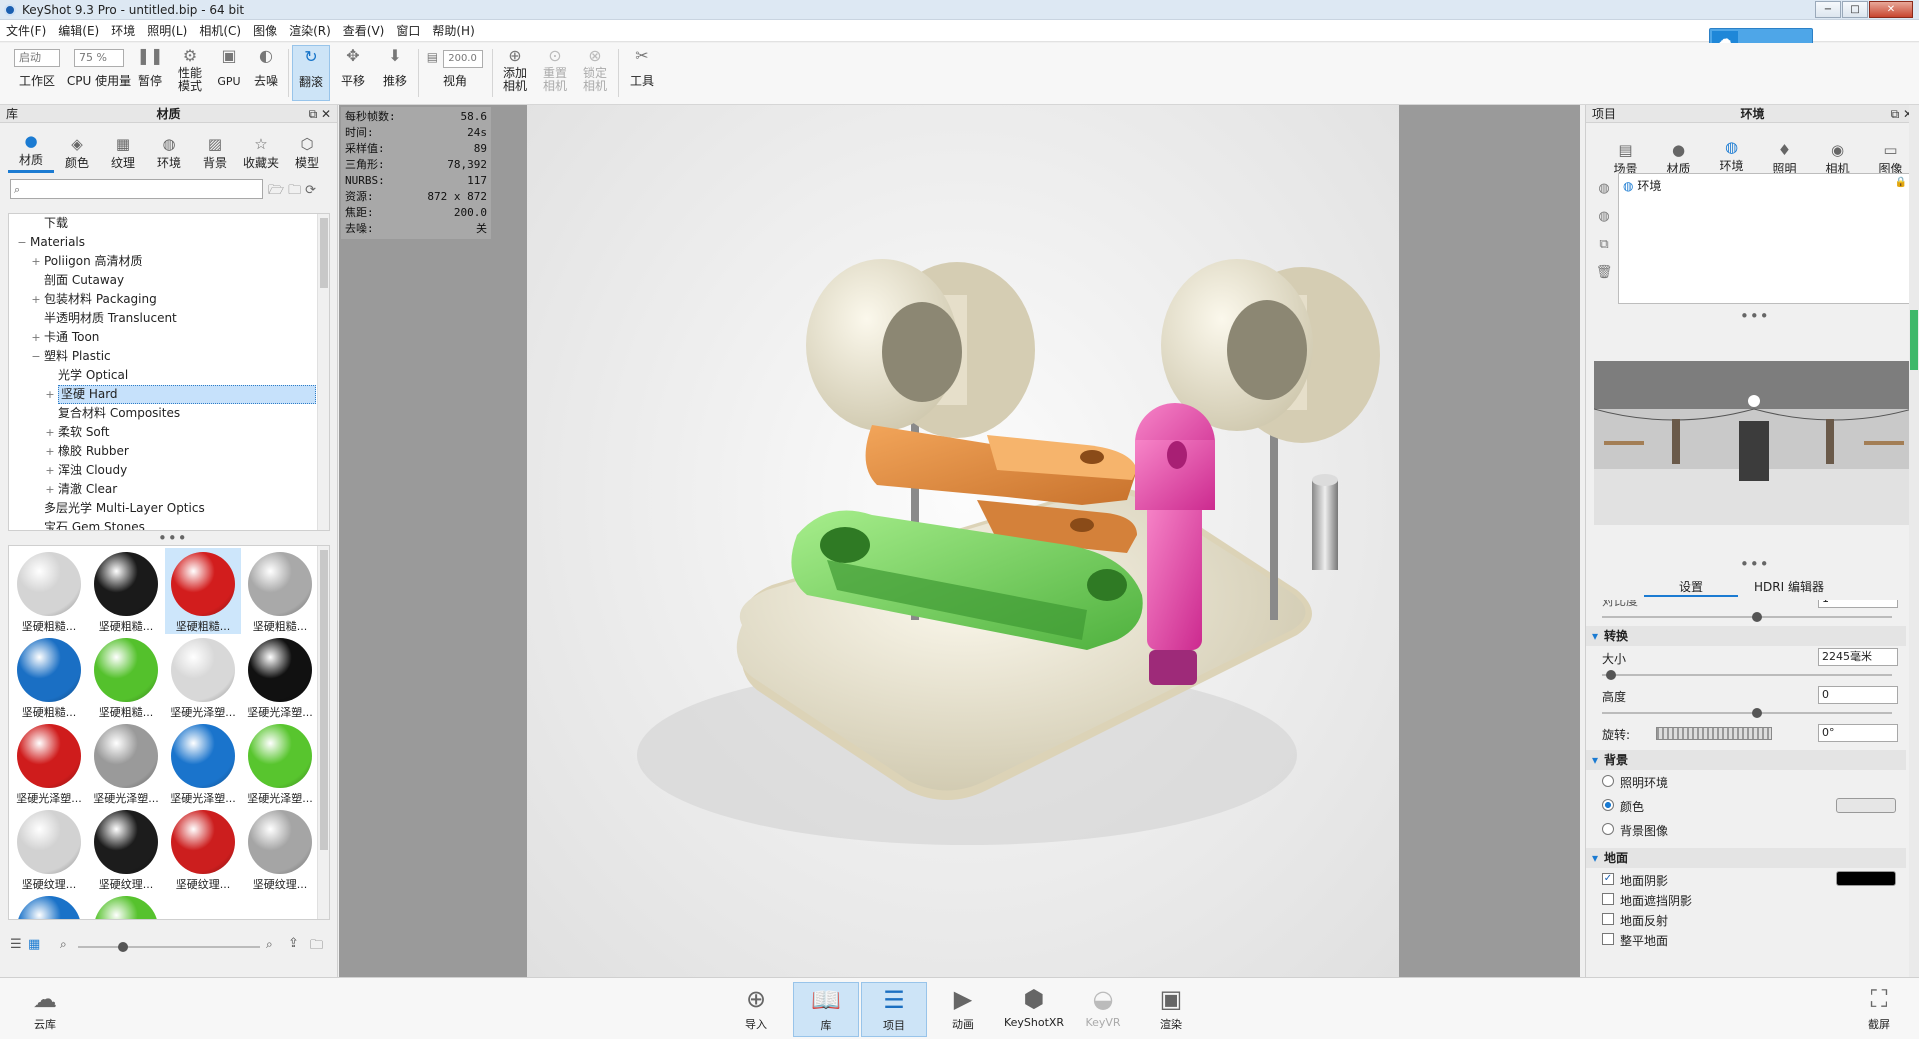 This screenshot has width=1919, height=1039. Describe the element at coordinates (894, 1009) in the screenshot. I see `project-button: ☰ 项目` at that location.